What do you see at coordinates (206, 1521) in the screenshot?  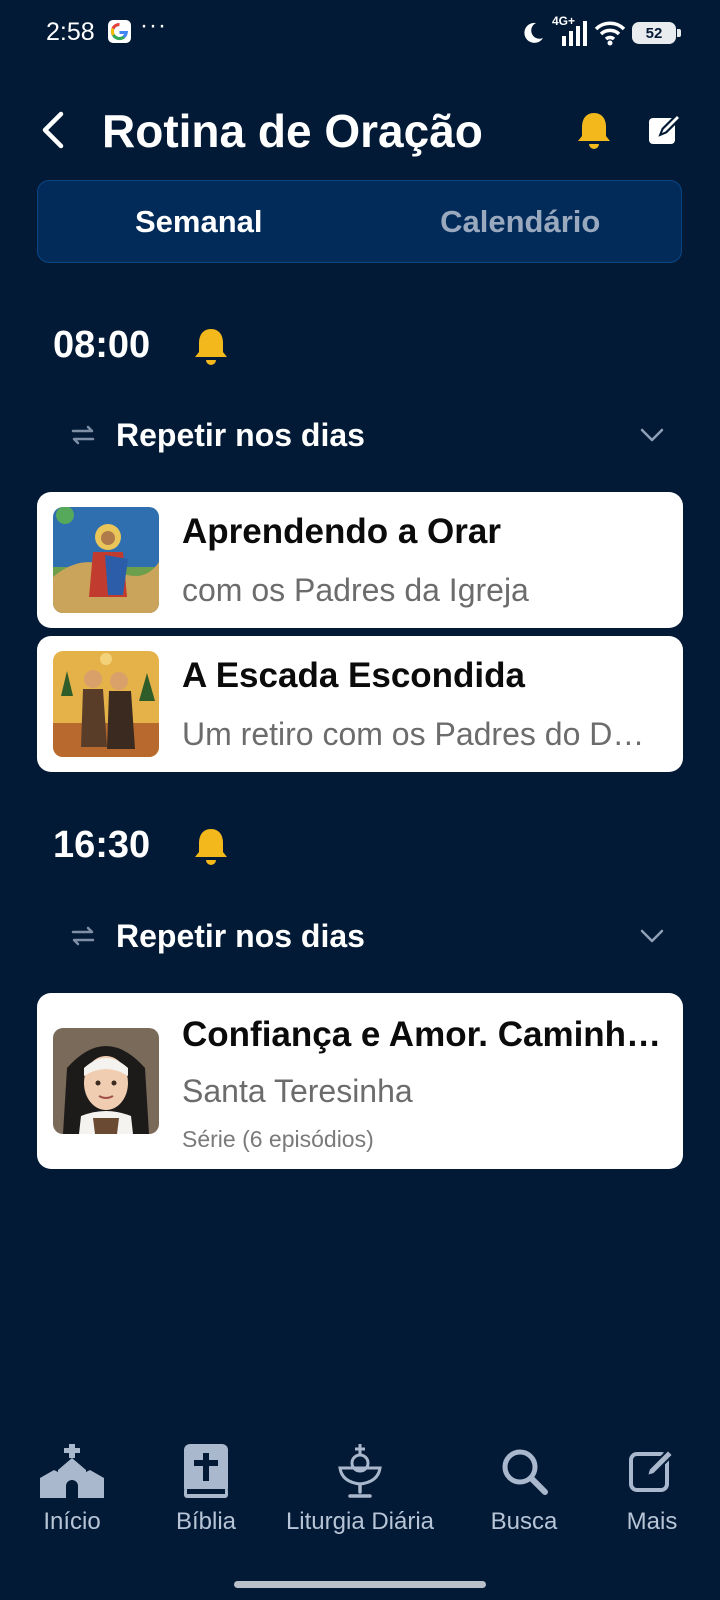 I see `nav-label: Bíblia` at bounding box center [206, 1521].